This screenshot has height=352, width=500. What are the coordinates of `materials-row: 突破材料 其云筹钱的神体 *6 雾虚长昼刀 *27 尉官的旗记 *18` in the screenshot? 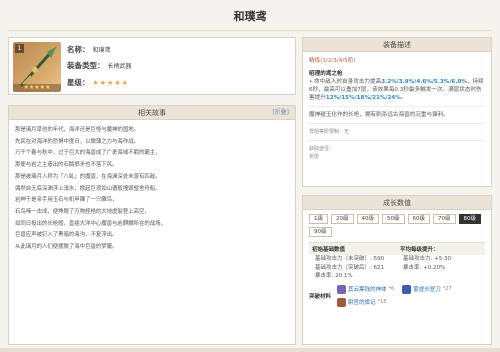 It's located at (397, 295).